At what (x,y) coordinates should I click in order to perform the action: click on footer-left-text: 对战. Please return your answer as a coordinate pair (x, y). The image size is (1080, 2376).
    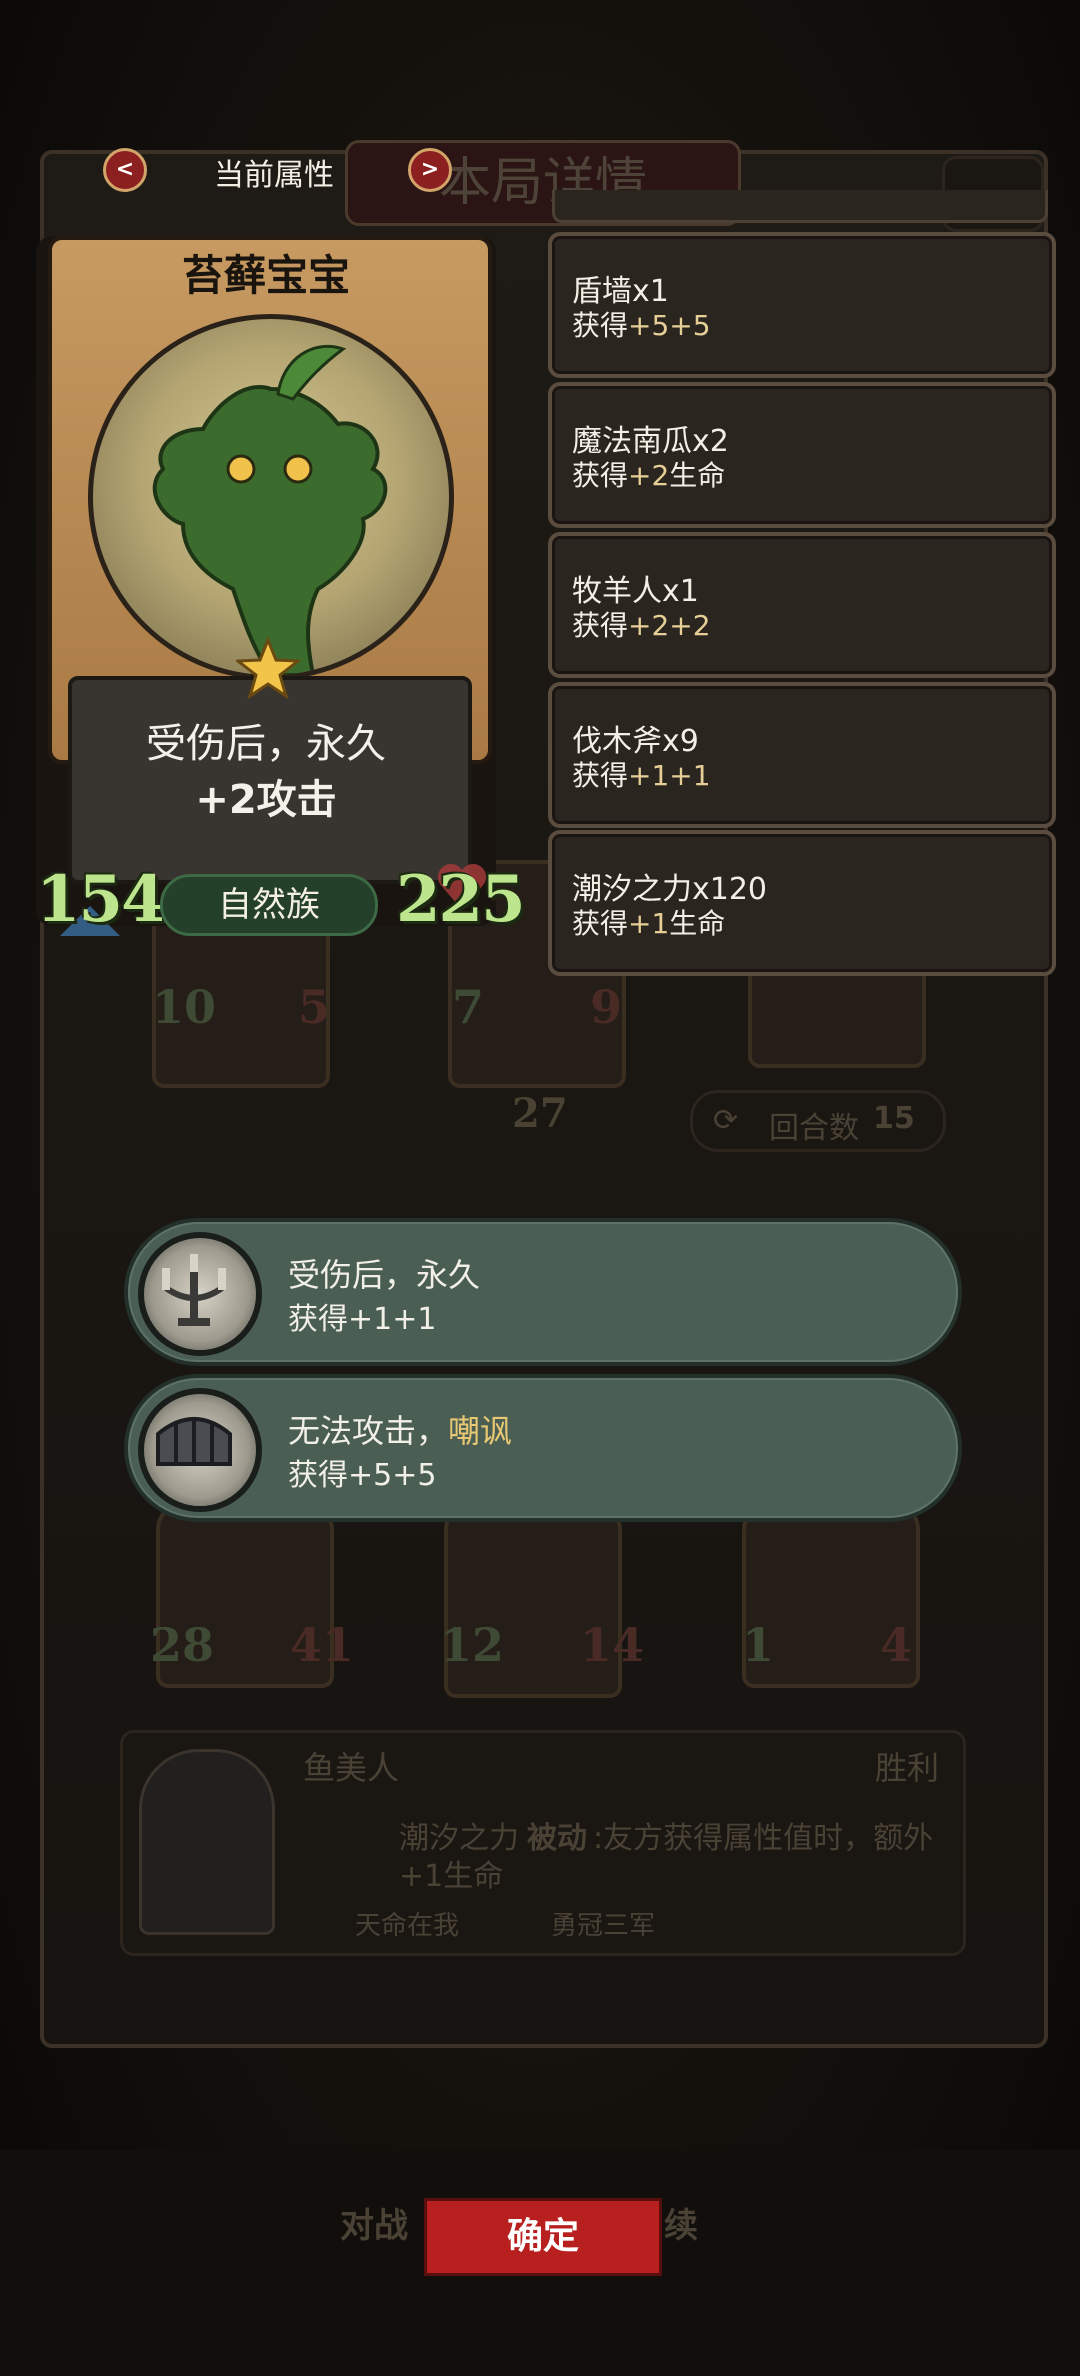
    Looking at the image, I should click on (374, 2226).